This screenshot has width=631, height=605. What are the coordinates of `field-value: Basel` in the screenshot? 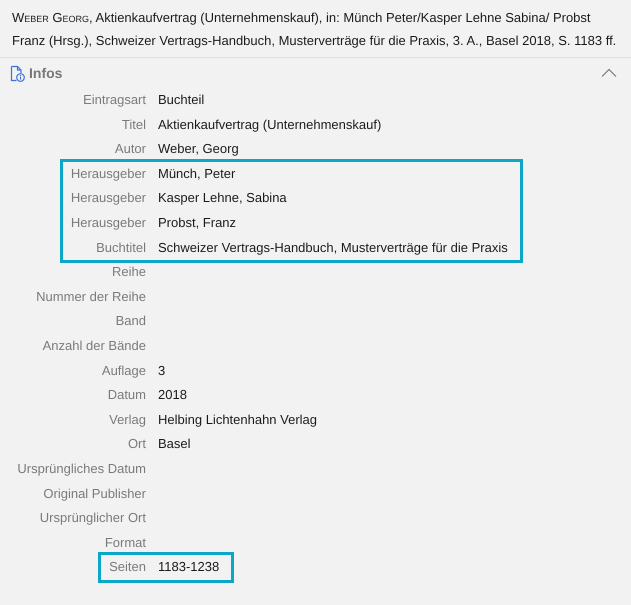 It's located at (174, 444).